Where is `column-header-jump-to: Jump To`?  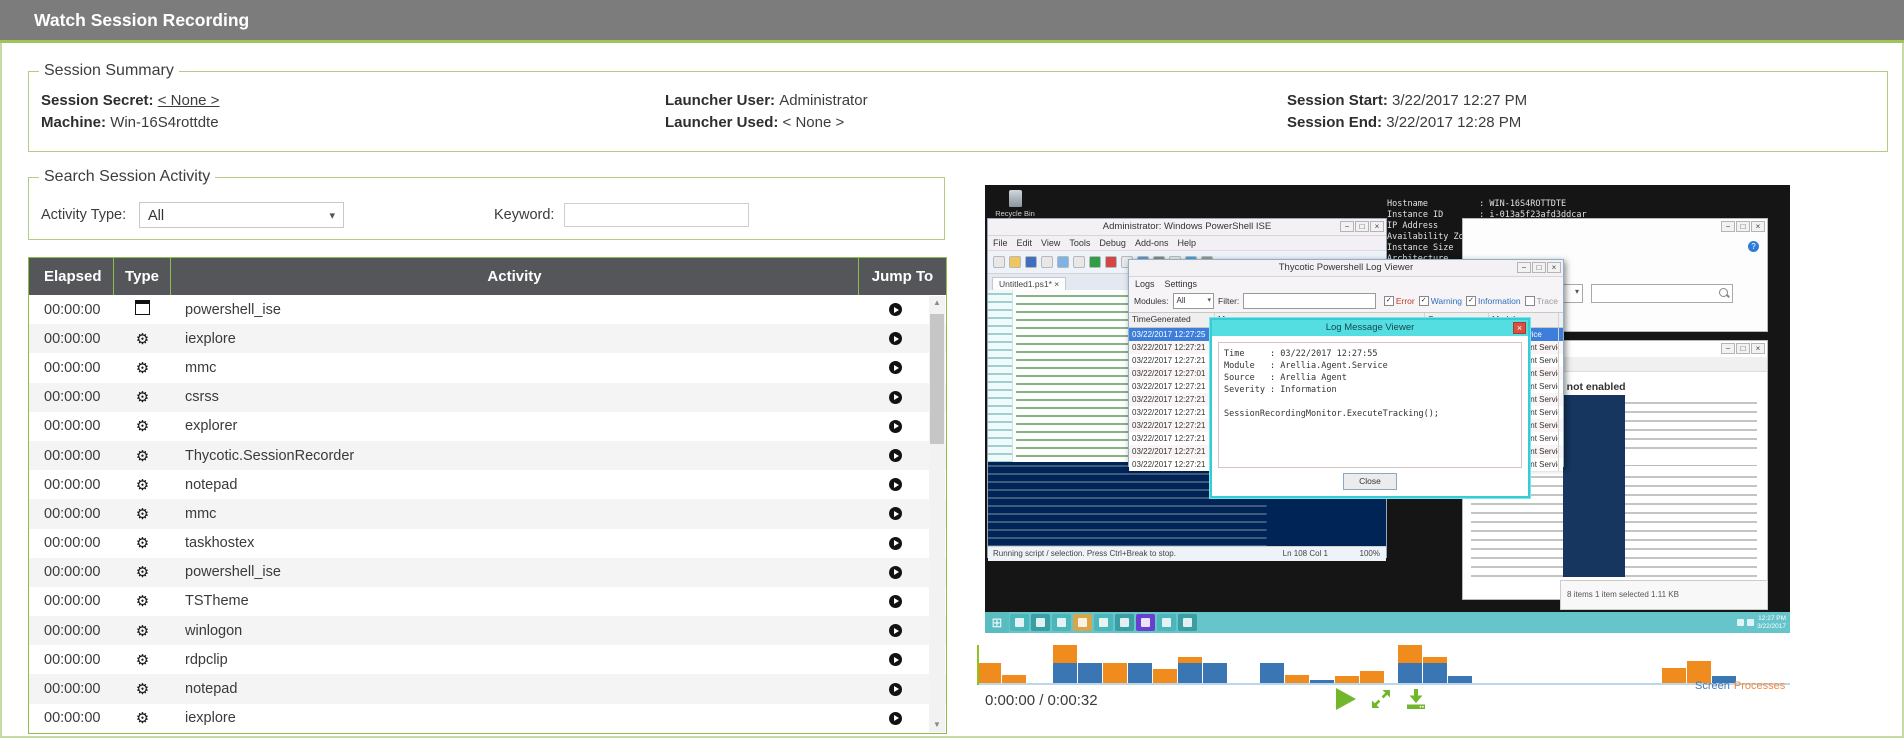 column-header-jump-to: Jump To is located at coordinates (902, 276).